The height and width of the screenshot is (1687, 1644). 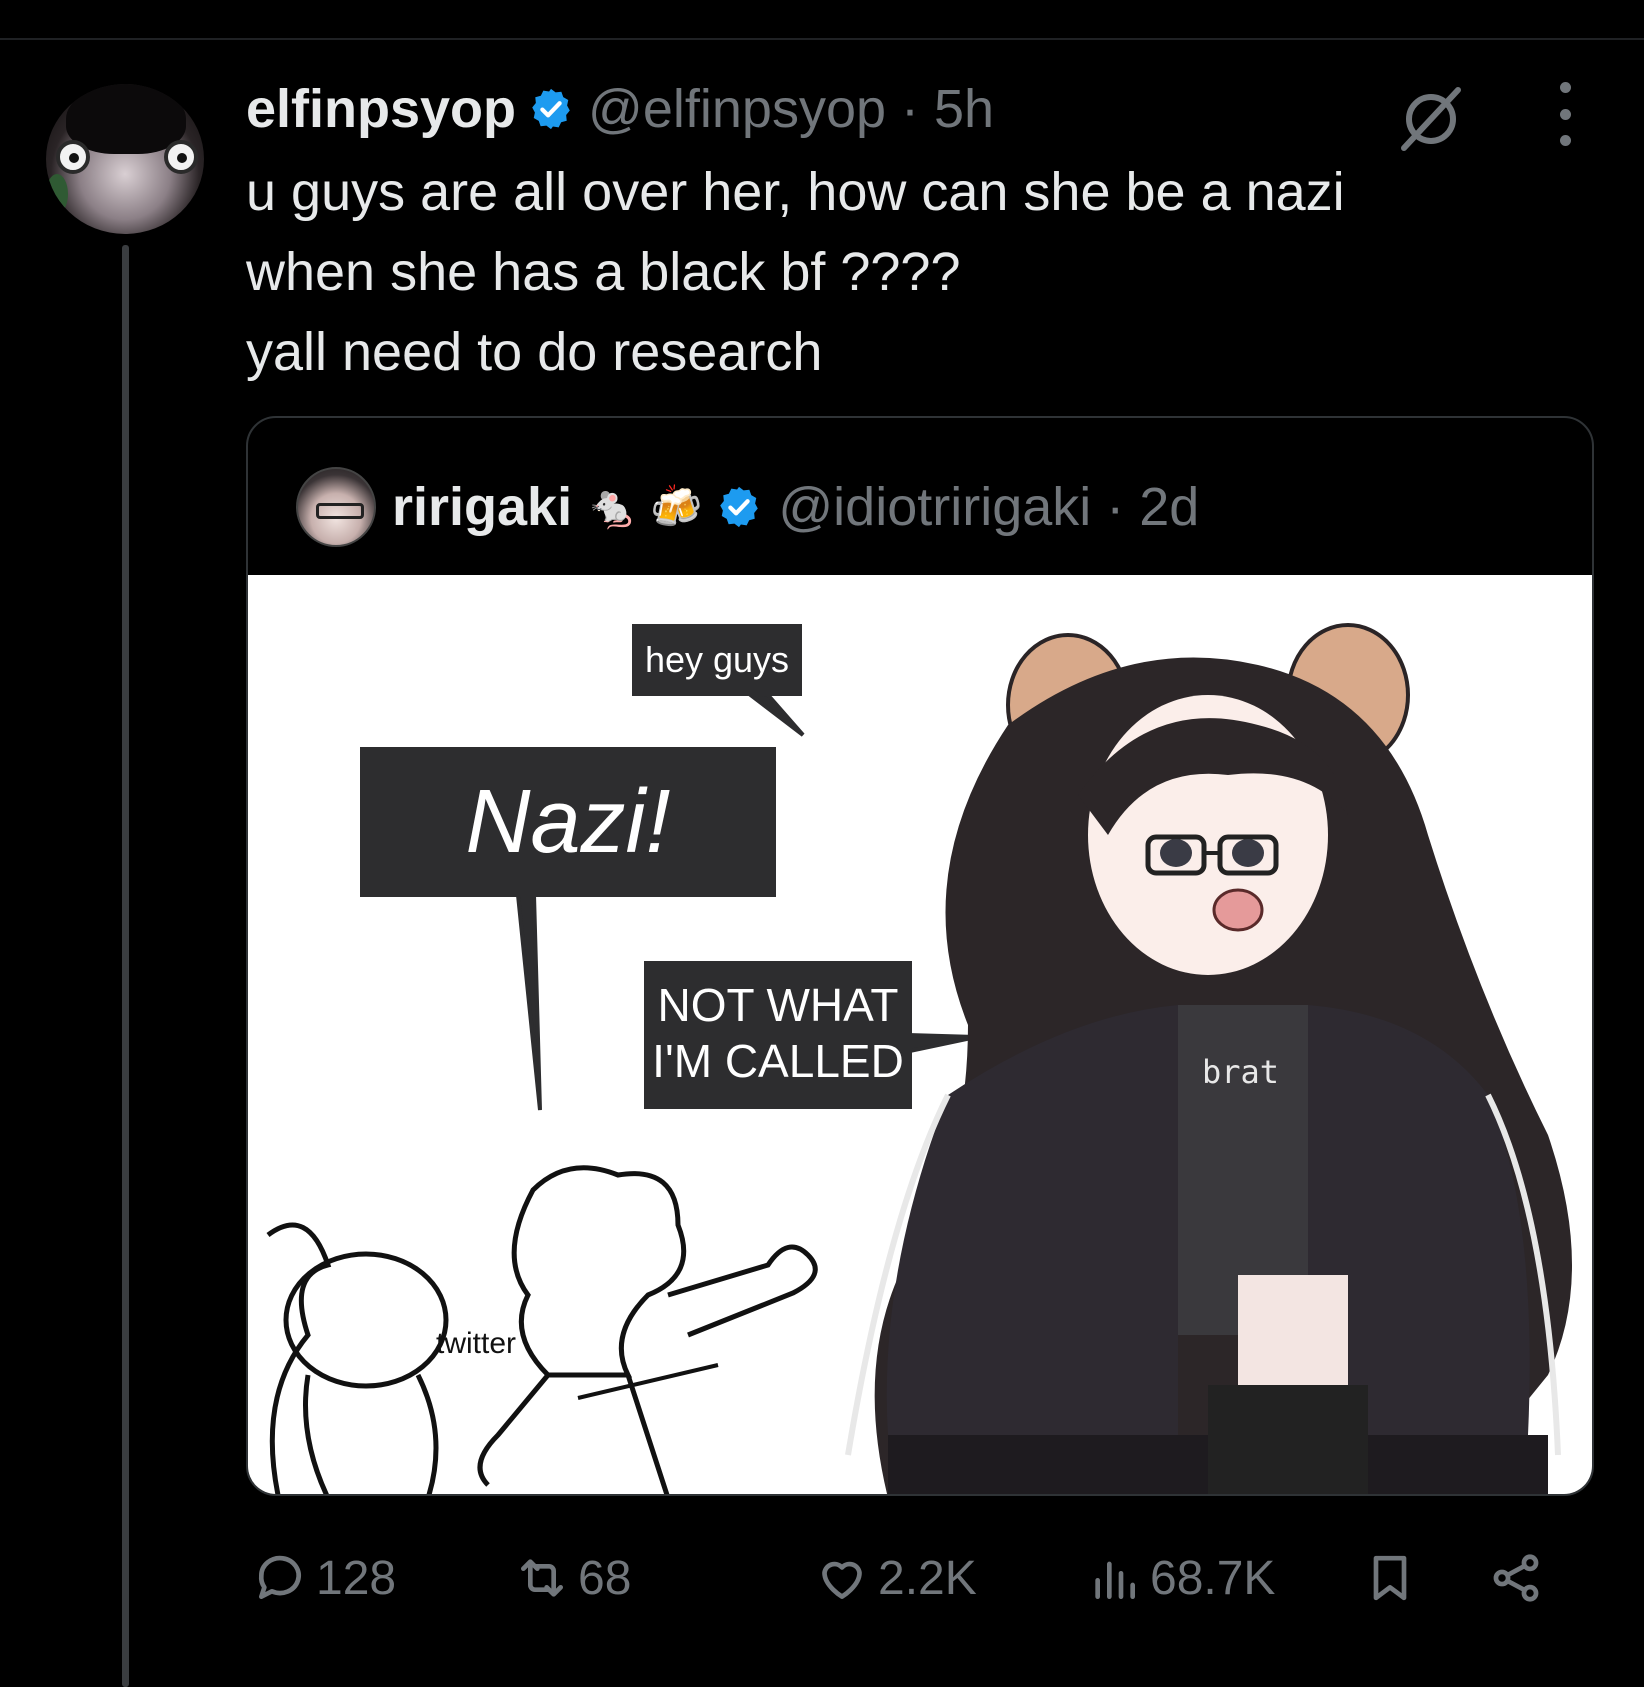 I want to click on bookmark-icon, so click(x=1390, y=1578).